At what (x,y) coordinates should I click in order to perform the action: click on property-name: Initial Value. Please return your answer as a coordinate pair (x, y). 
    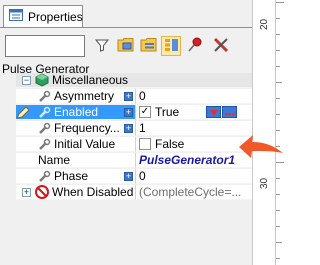
    Looking at the image, I should click on (85, 144).